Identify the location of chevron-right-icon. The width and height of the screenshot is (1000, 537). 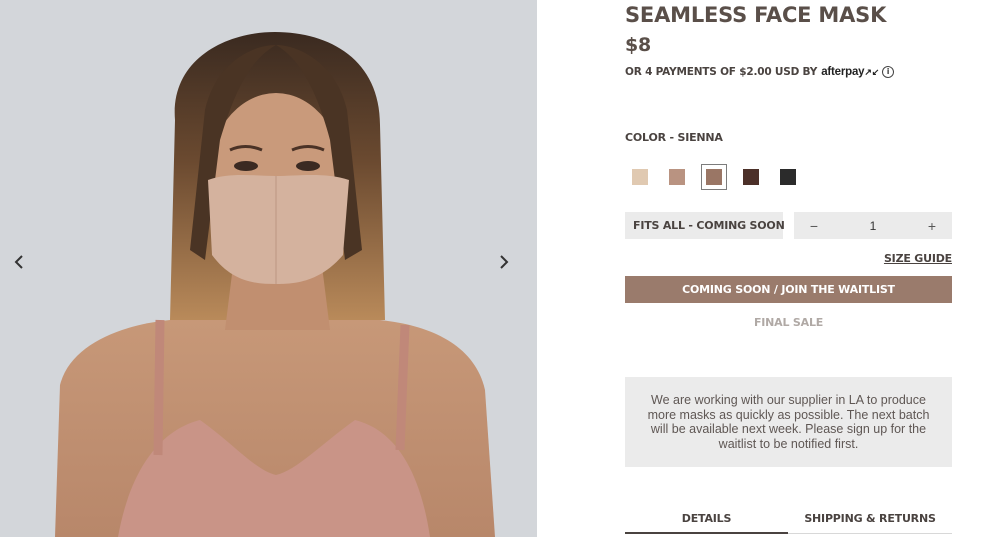
(504, 262).